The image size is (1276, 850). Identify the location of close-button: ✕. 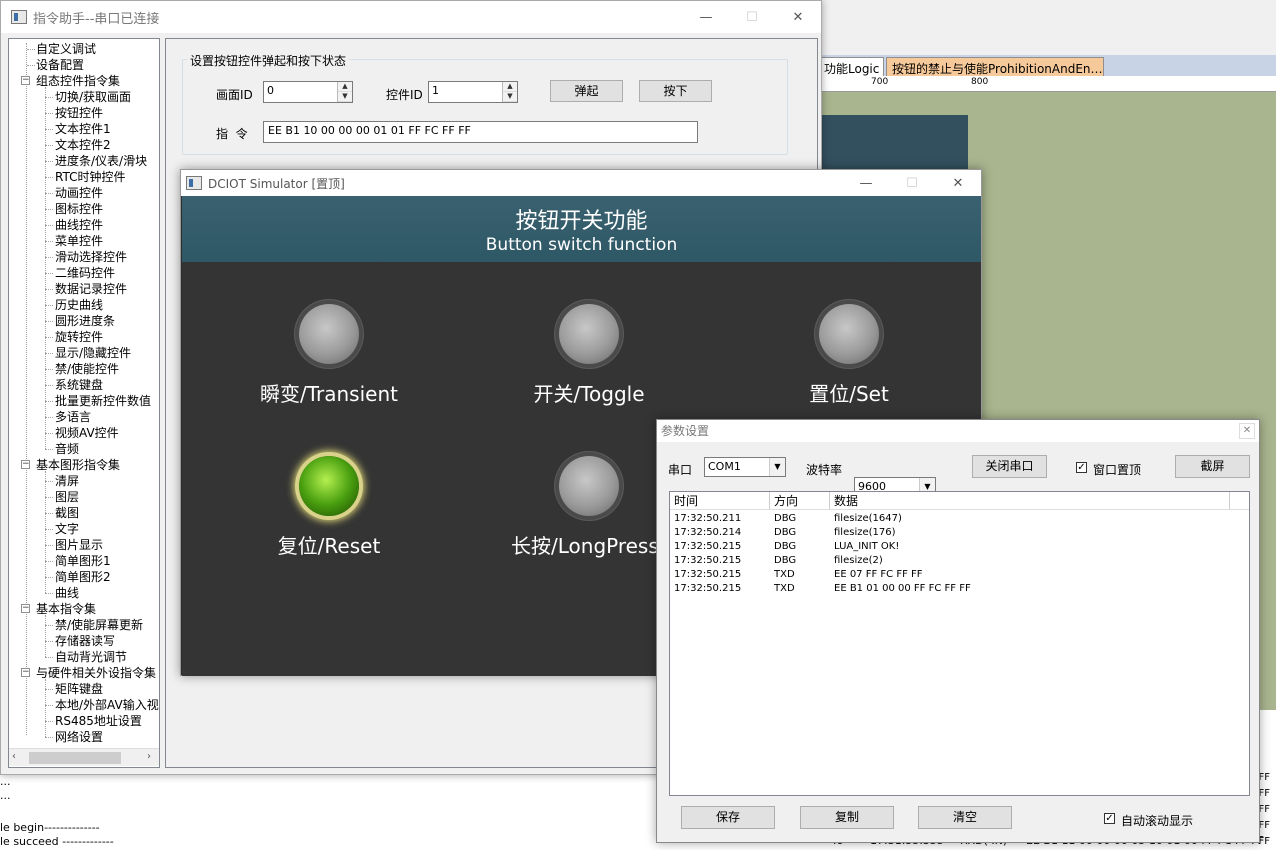
(798, 17).